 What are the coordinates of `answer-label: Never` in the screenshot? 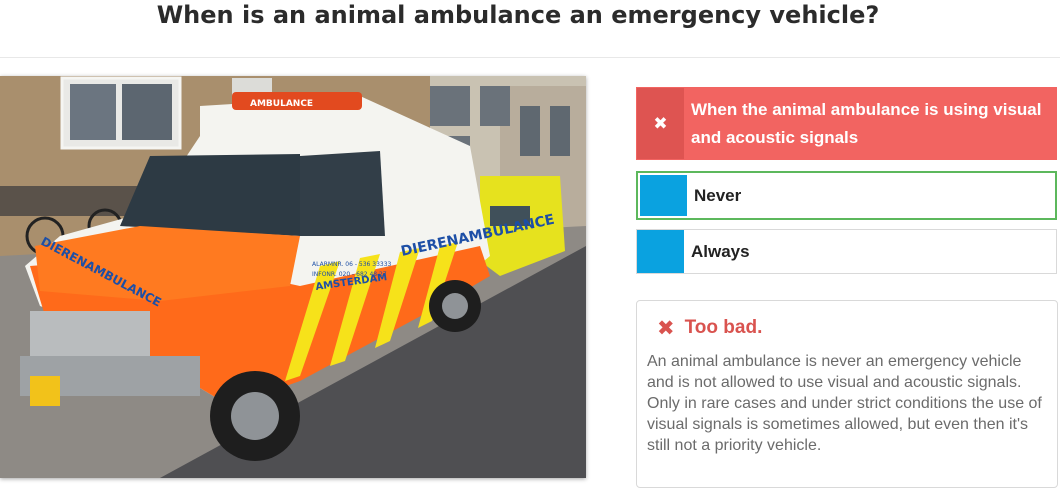 It's located at (718, 195).